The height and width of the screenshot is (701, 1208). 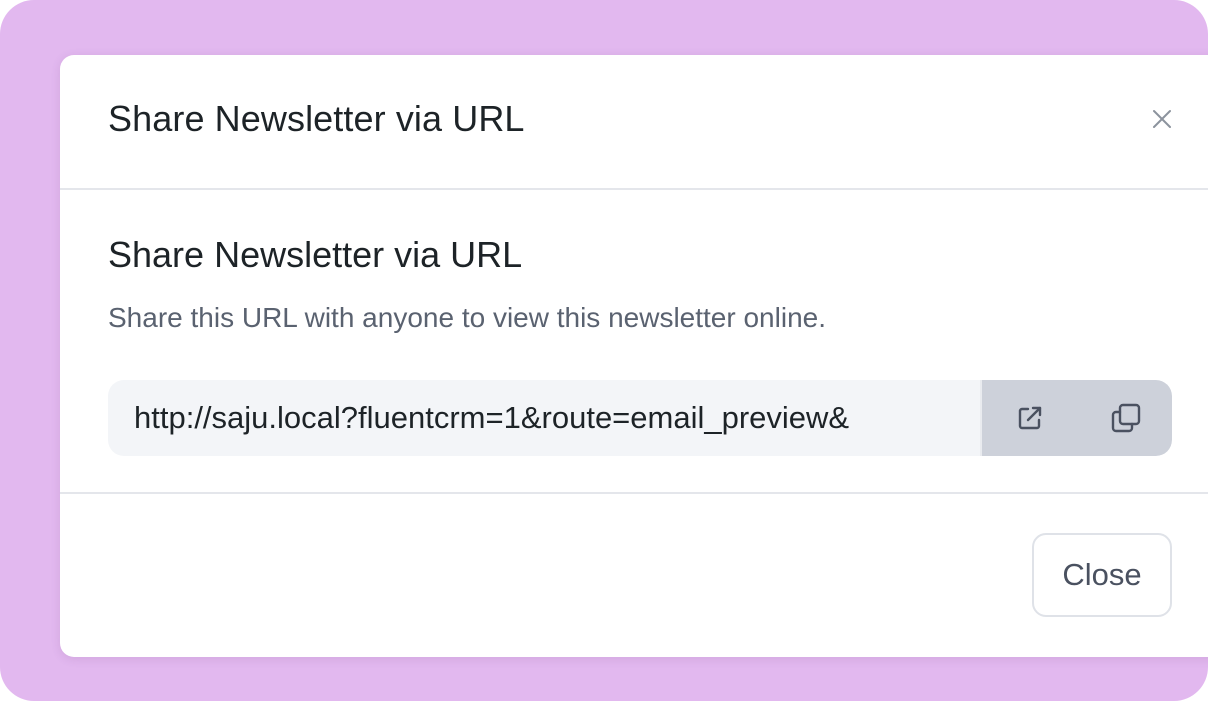 I want to click on external-link-icon, so click(x=1030, y=418).